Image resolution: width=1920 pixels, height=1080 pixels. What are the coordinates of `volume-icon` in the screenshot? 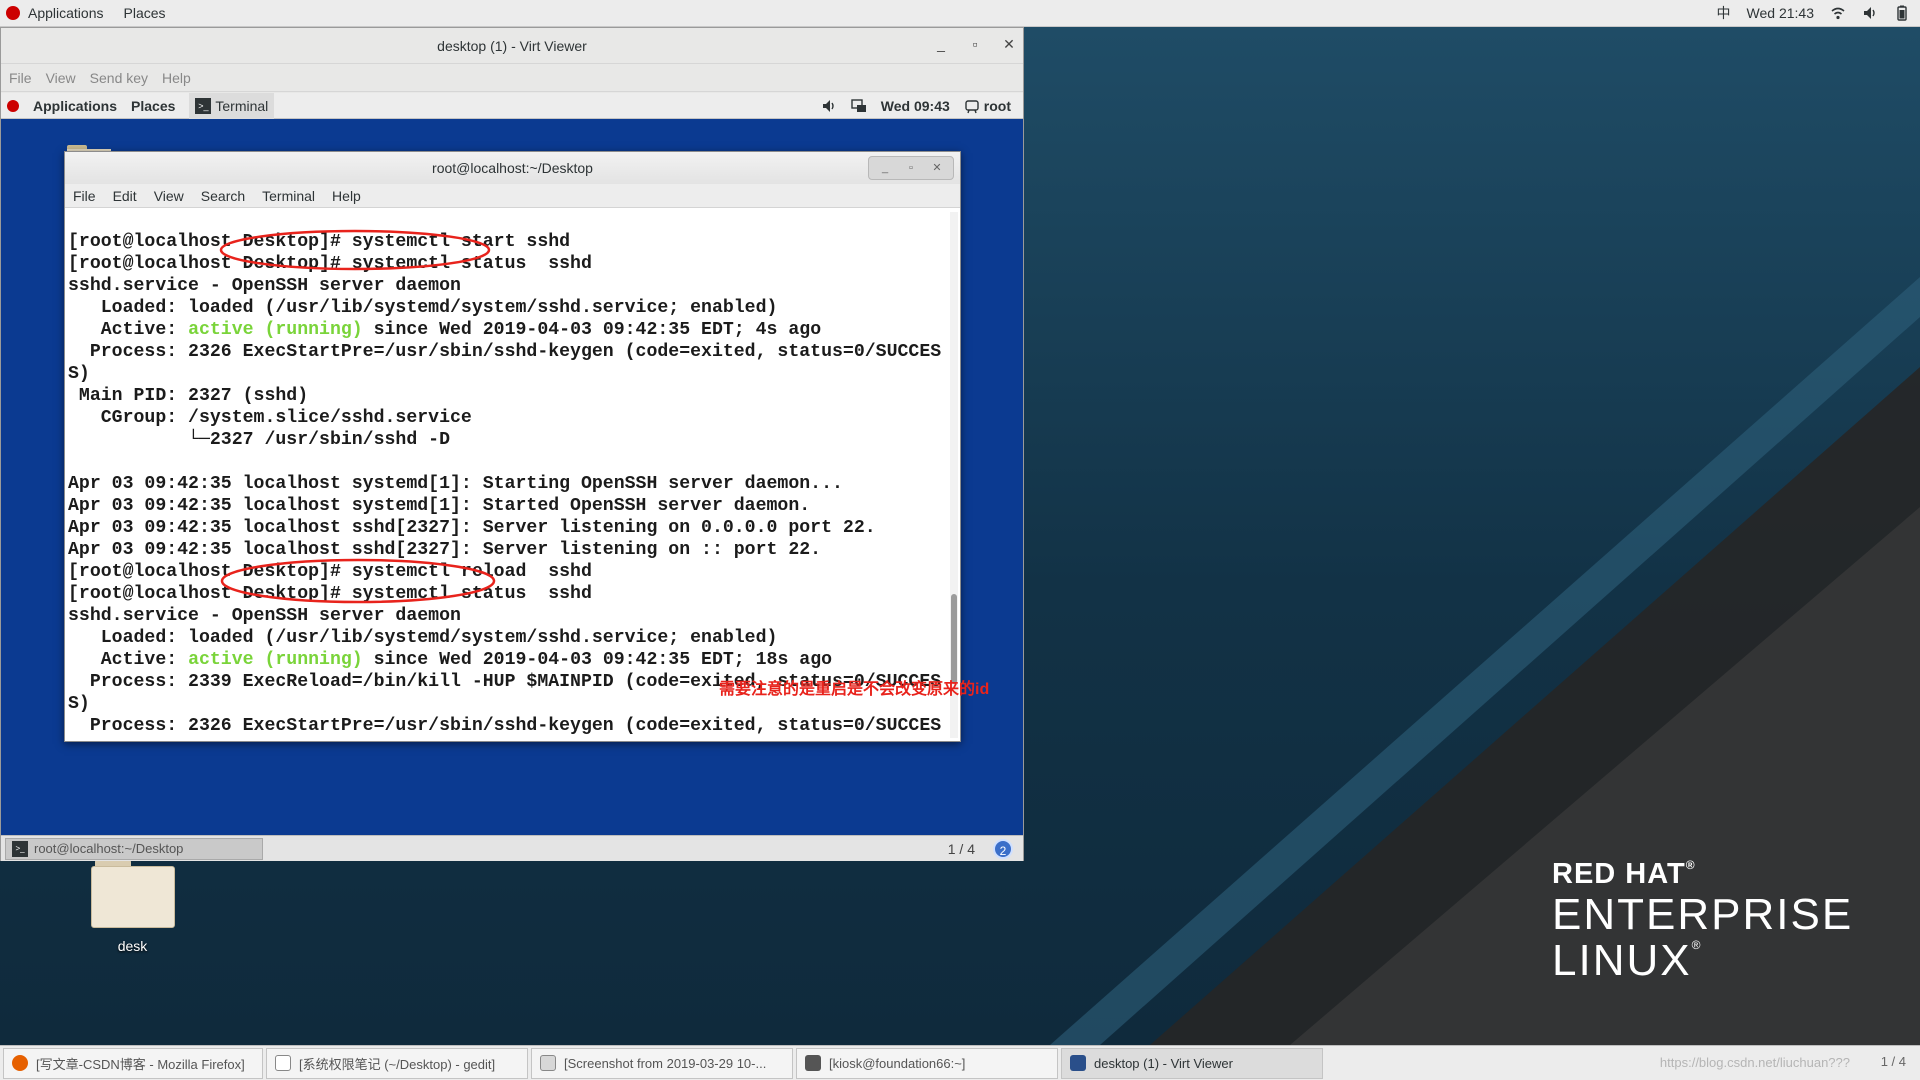 It's located at (1870, 13).